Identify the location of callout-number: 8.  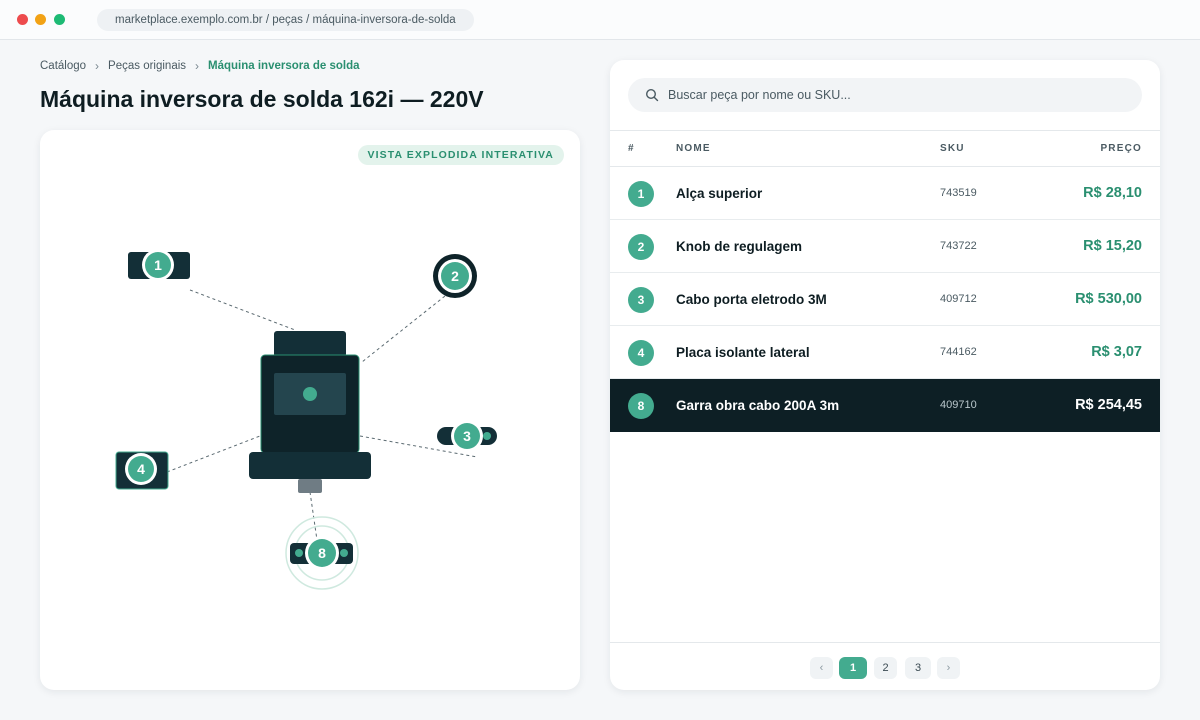
(322, 553).